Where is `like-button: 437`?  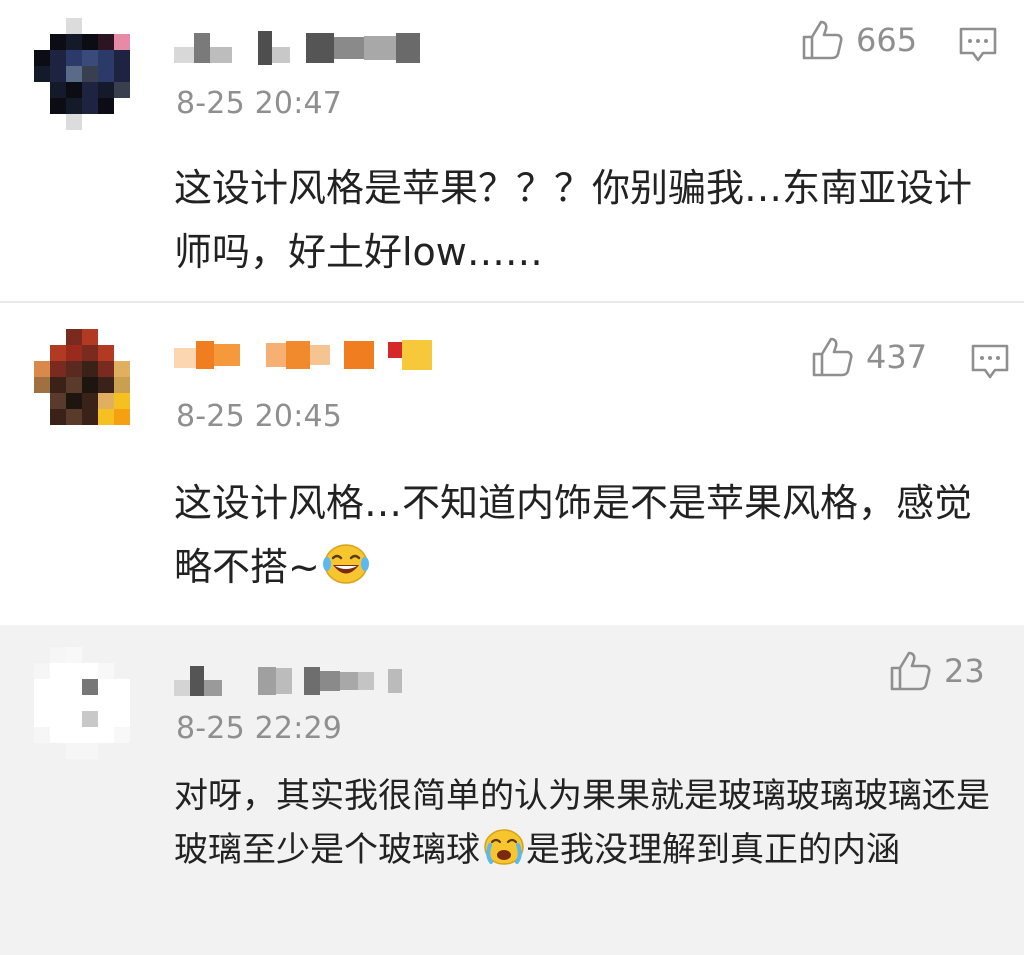 like-button: 437 is located at coordinates (868, 357).